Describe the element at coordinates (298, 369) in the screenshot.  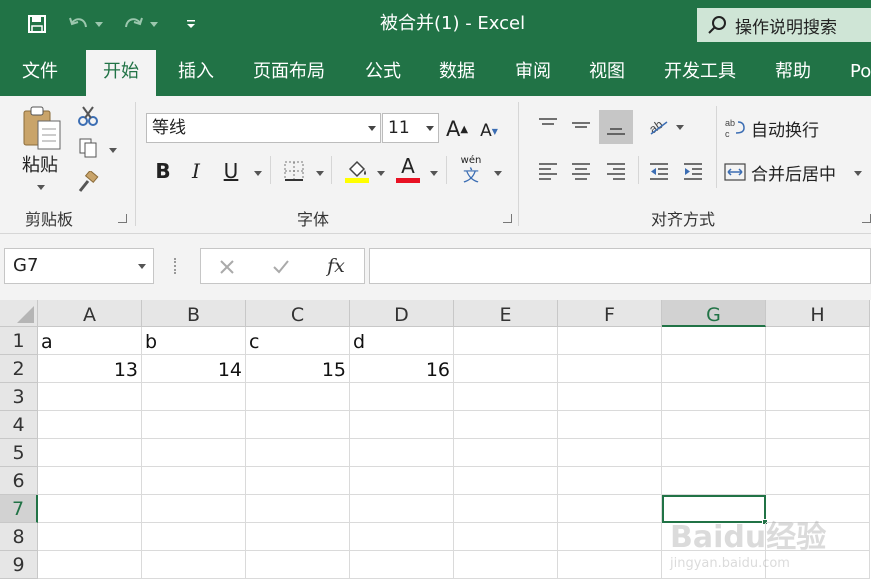
I see `cell-c2: 15` at that location.